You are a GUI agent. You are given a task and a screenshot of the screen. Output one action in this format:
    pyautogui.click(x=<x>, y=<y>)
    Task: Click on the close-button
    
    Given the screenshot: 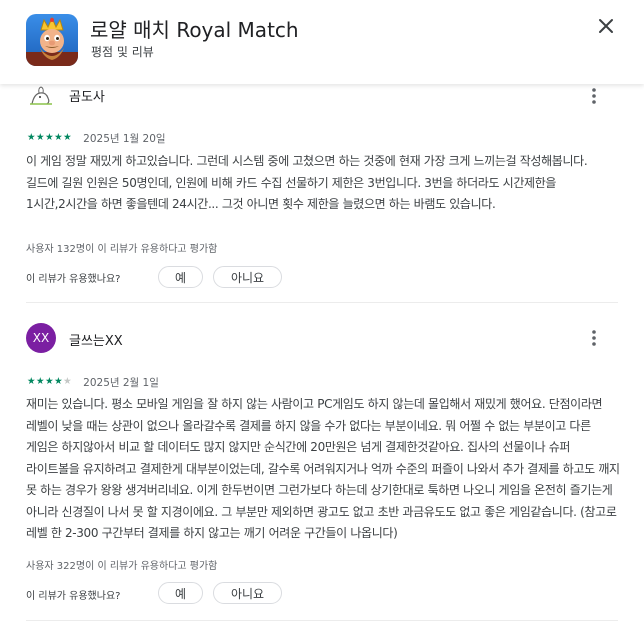 What is the action you would take?
    pyautogui.click(x=606, y=26)
    